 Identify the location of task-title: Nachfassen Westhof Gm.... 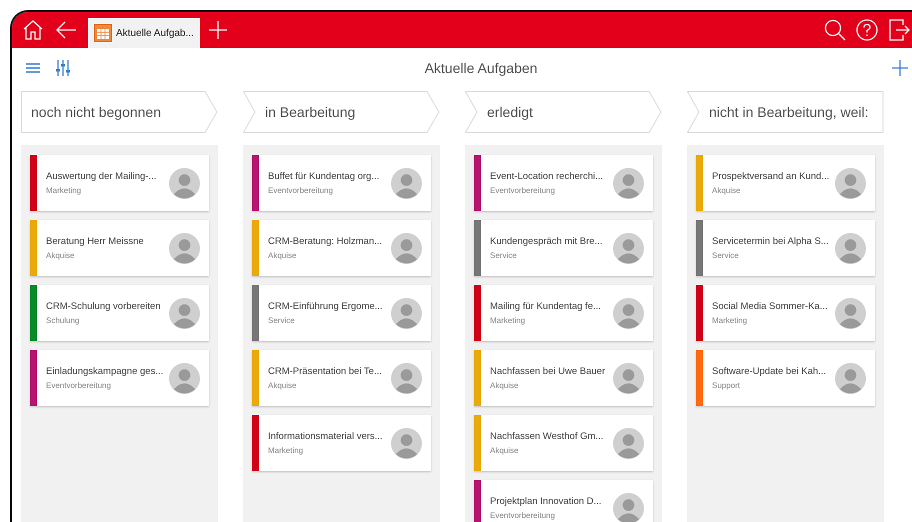
(547, 436).